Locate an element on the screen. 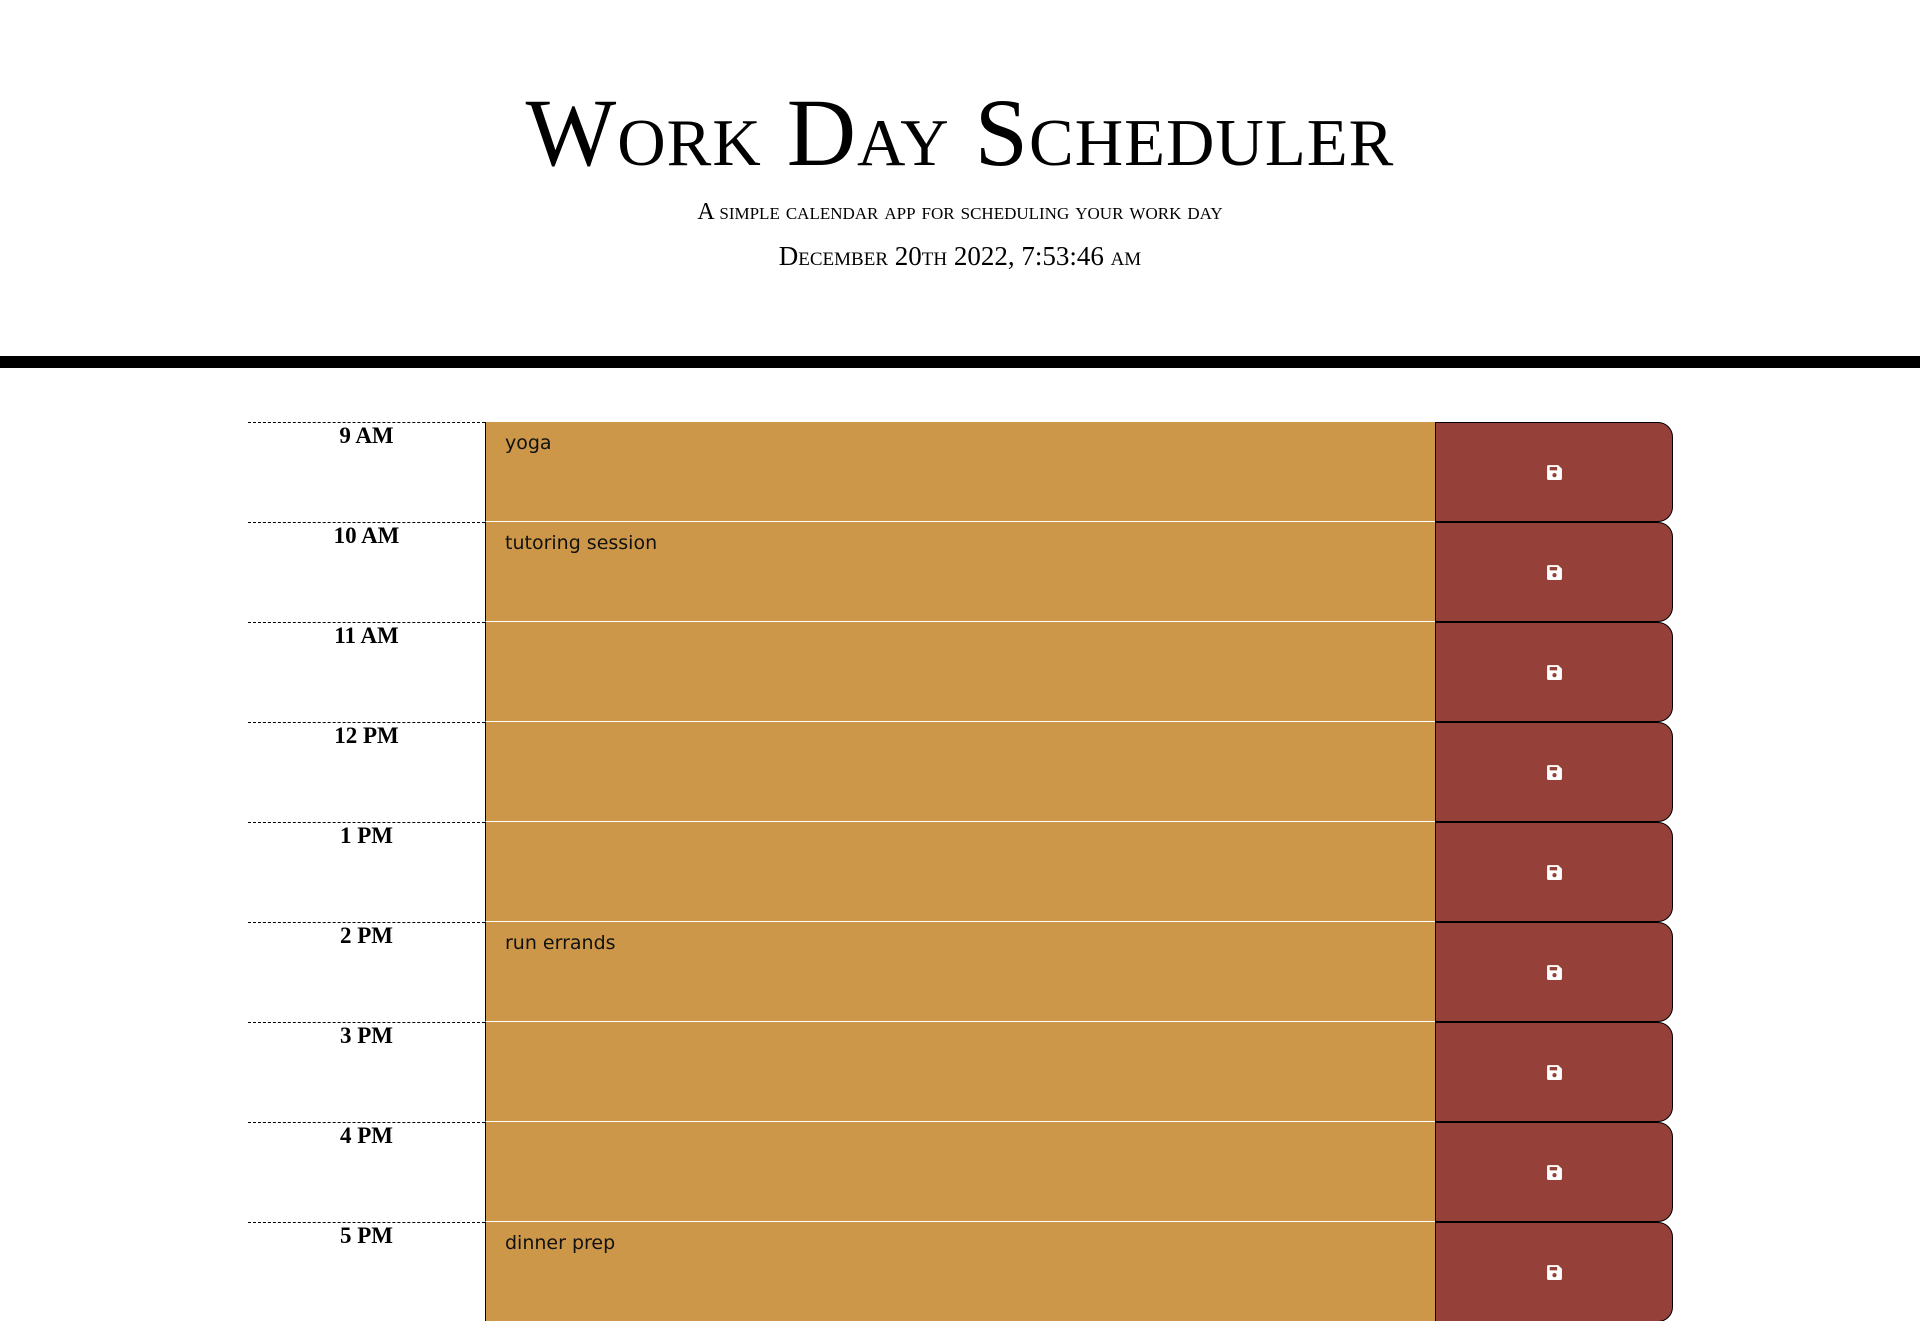 The height and width of the screenshot is (1321, 1920). time-block-2pm: 2 PM run errands is located at coordinates (960, 972).